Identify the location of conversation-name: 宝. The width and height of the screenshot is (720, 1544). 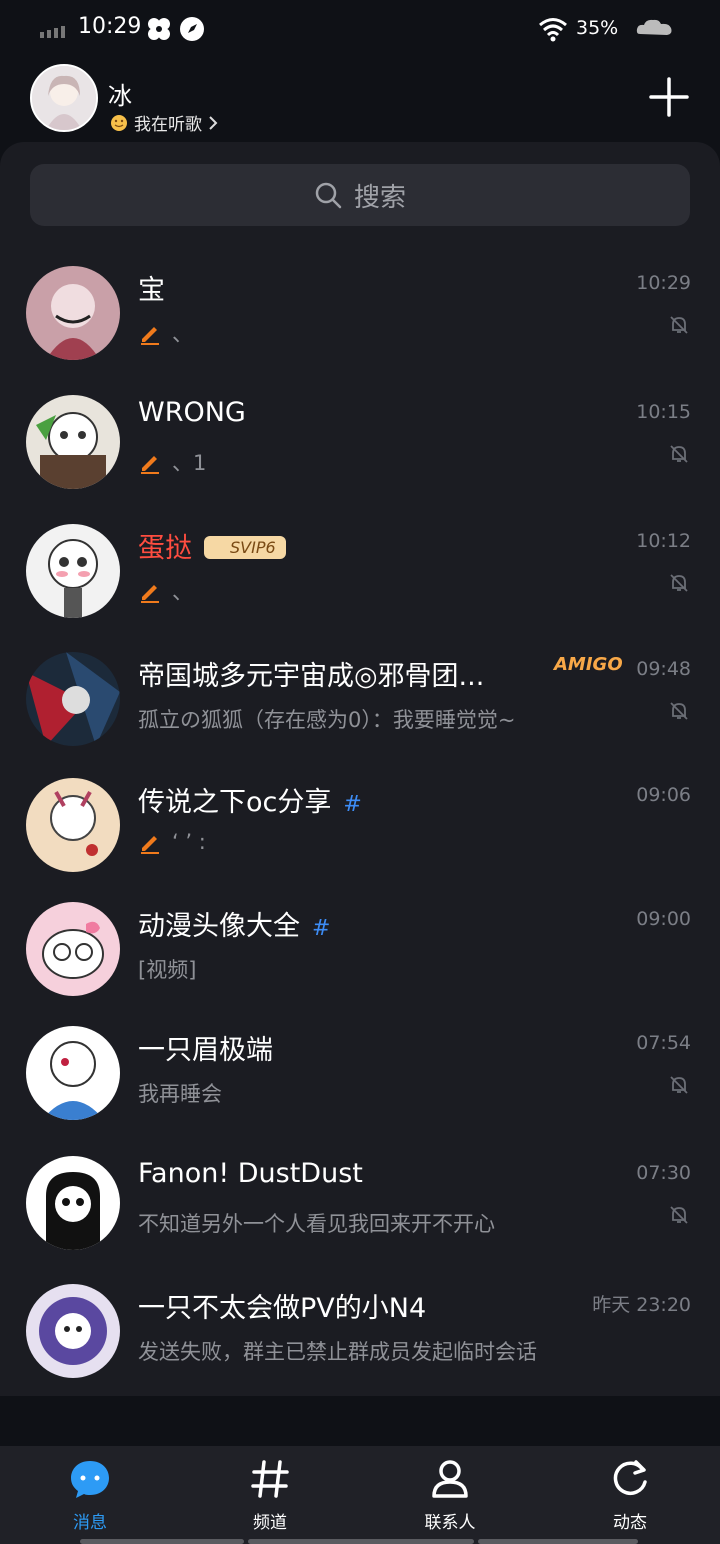
(151, 290).